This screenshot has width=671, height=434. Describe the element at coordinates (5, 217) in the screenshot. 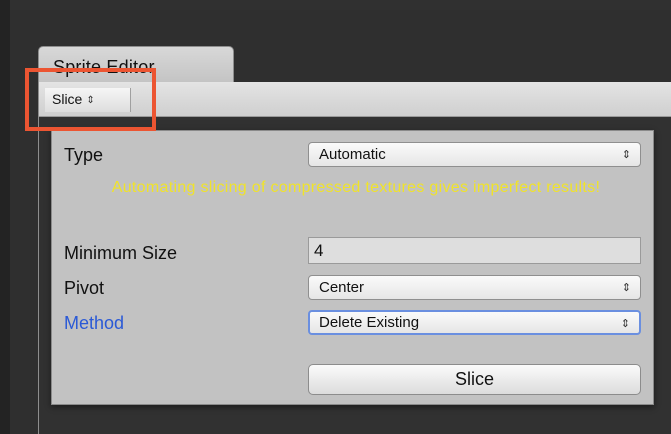

I see `left-panel-edge` at that location.